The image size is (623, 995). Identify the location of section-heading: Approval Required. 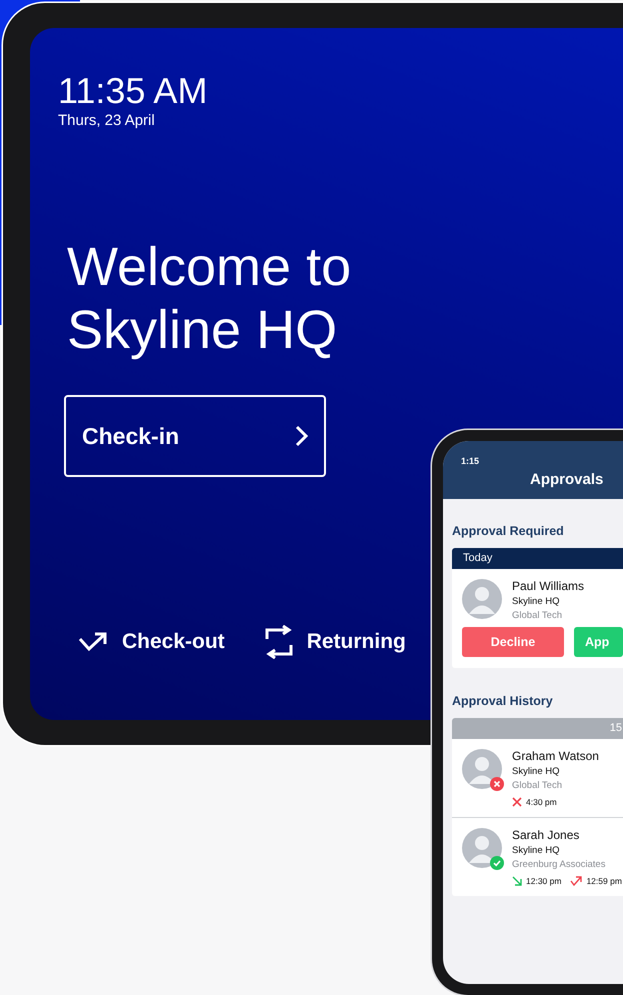
(508, 531).